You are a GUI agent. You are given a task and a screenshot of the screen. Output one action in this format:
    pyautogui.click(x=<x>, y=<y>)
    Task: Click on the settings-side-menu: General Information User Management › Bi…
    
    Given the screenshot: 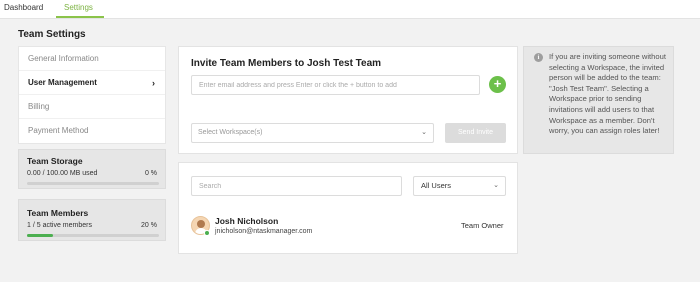 What is the action you would take?
    pyautogui.click(x=92, y=95)
    